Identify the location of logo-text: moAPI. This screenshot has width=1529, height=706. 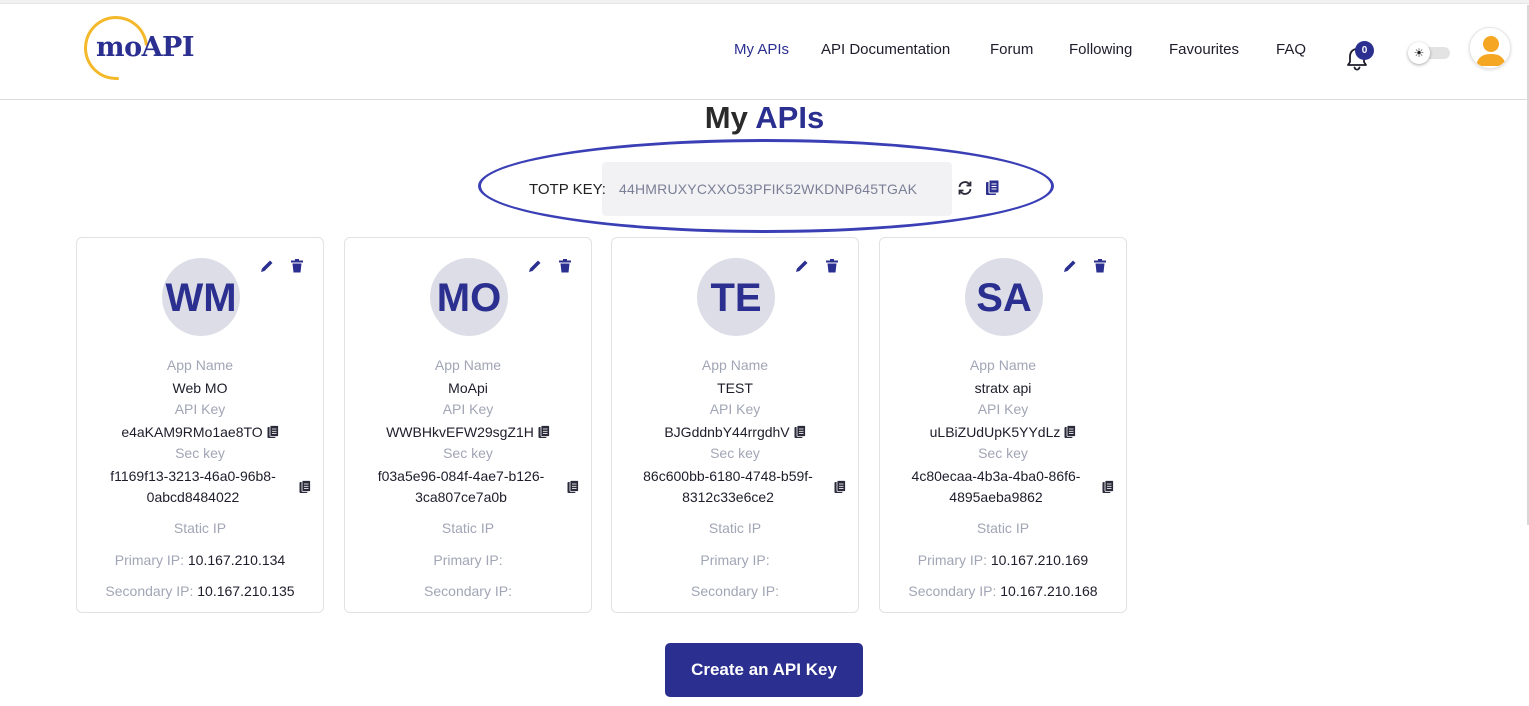
(145, 47).